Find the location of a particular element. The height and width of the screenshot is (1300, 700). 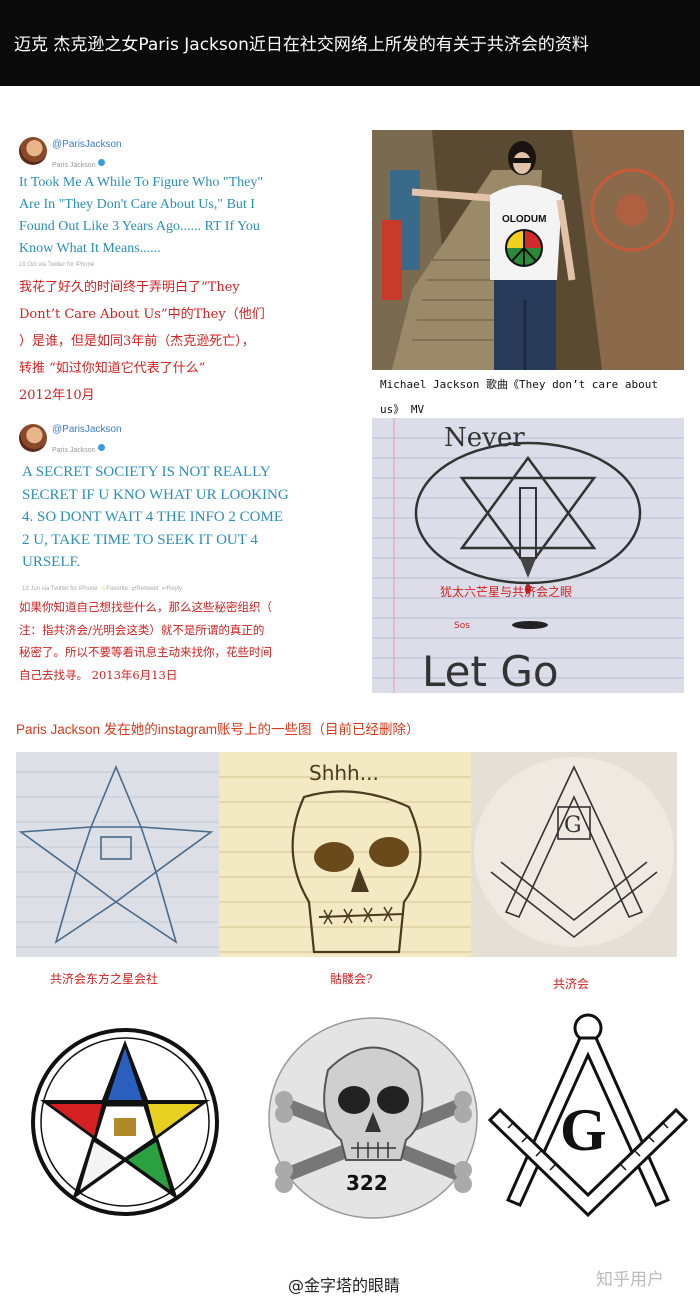

let-go-text: Let Go is located at coordinates (490, 670).